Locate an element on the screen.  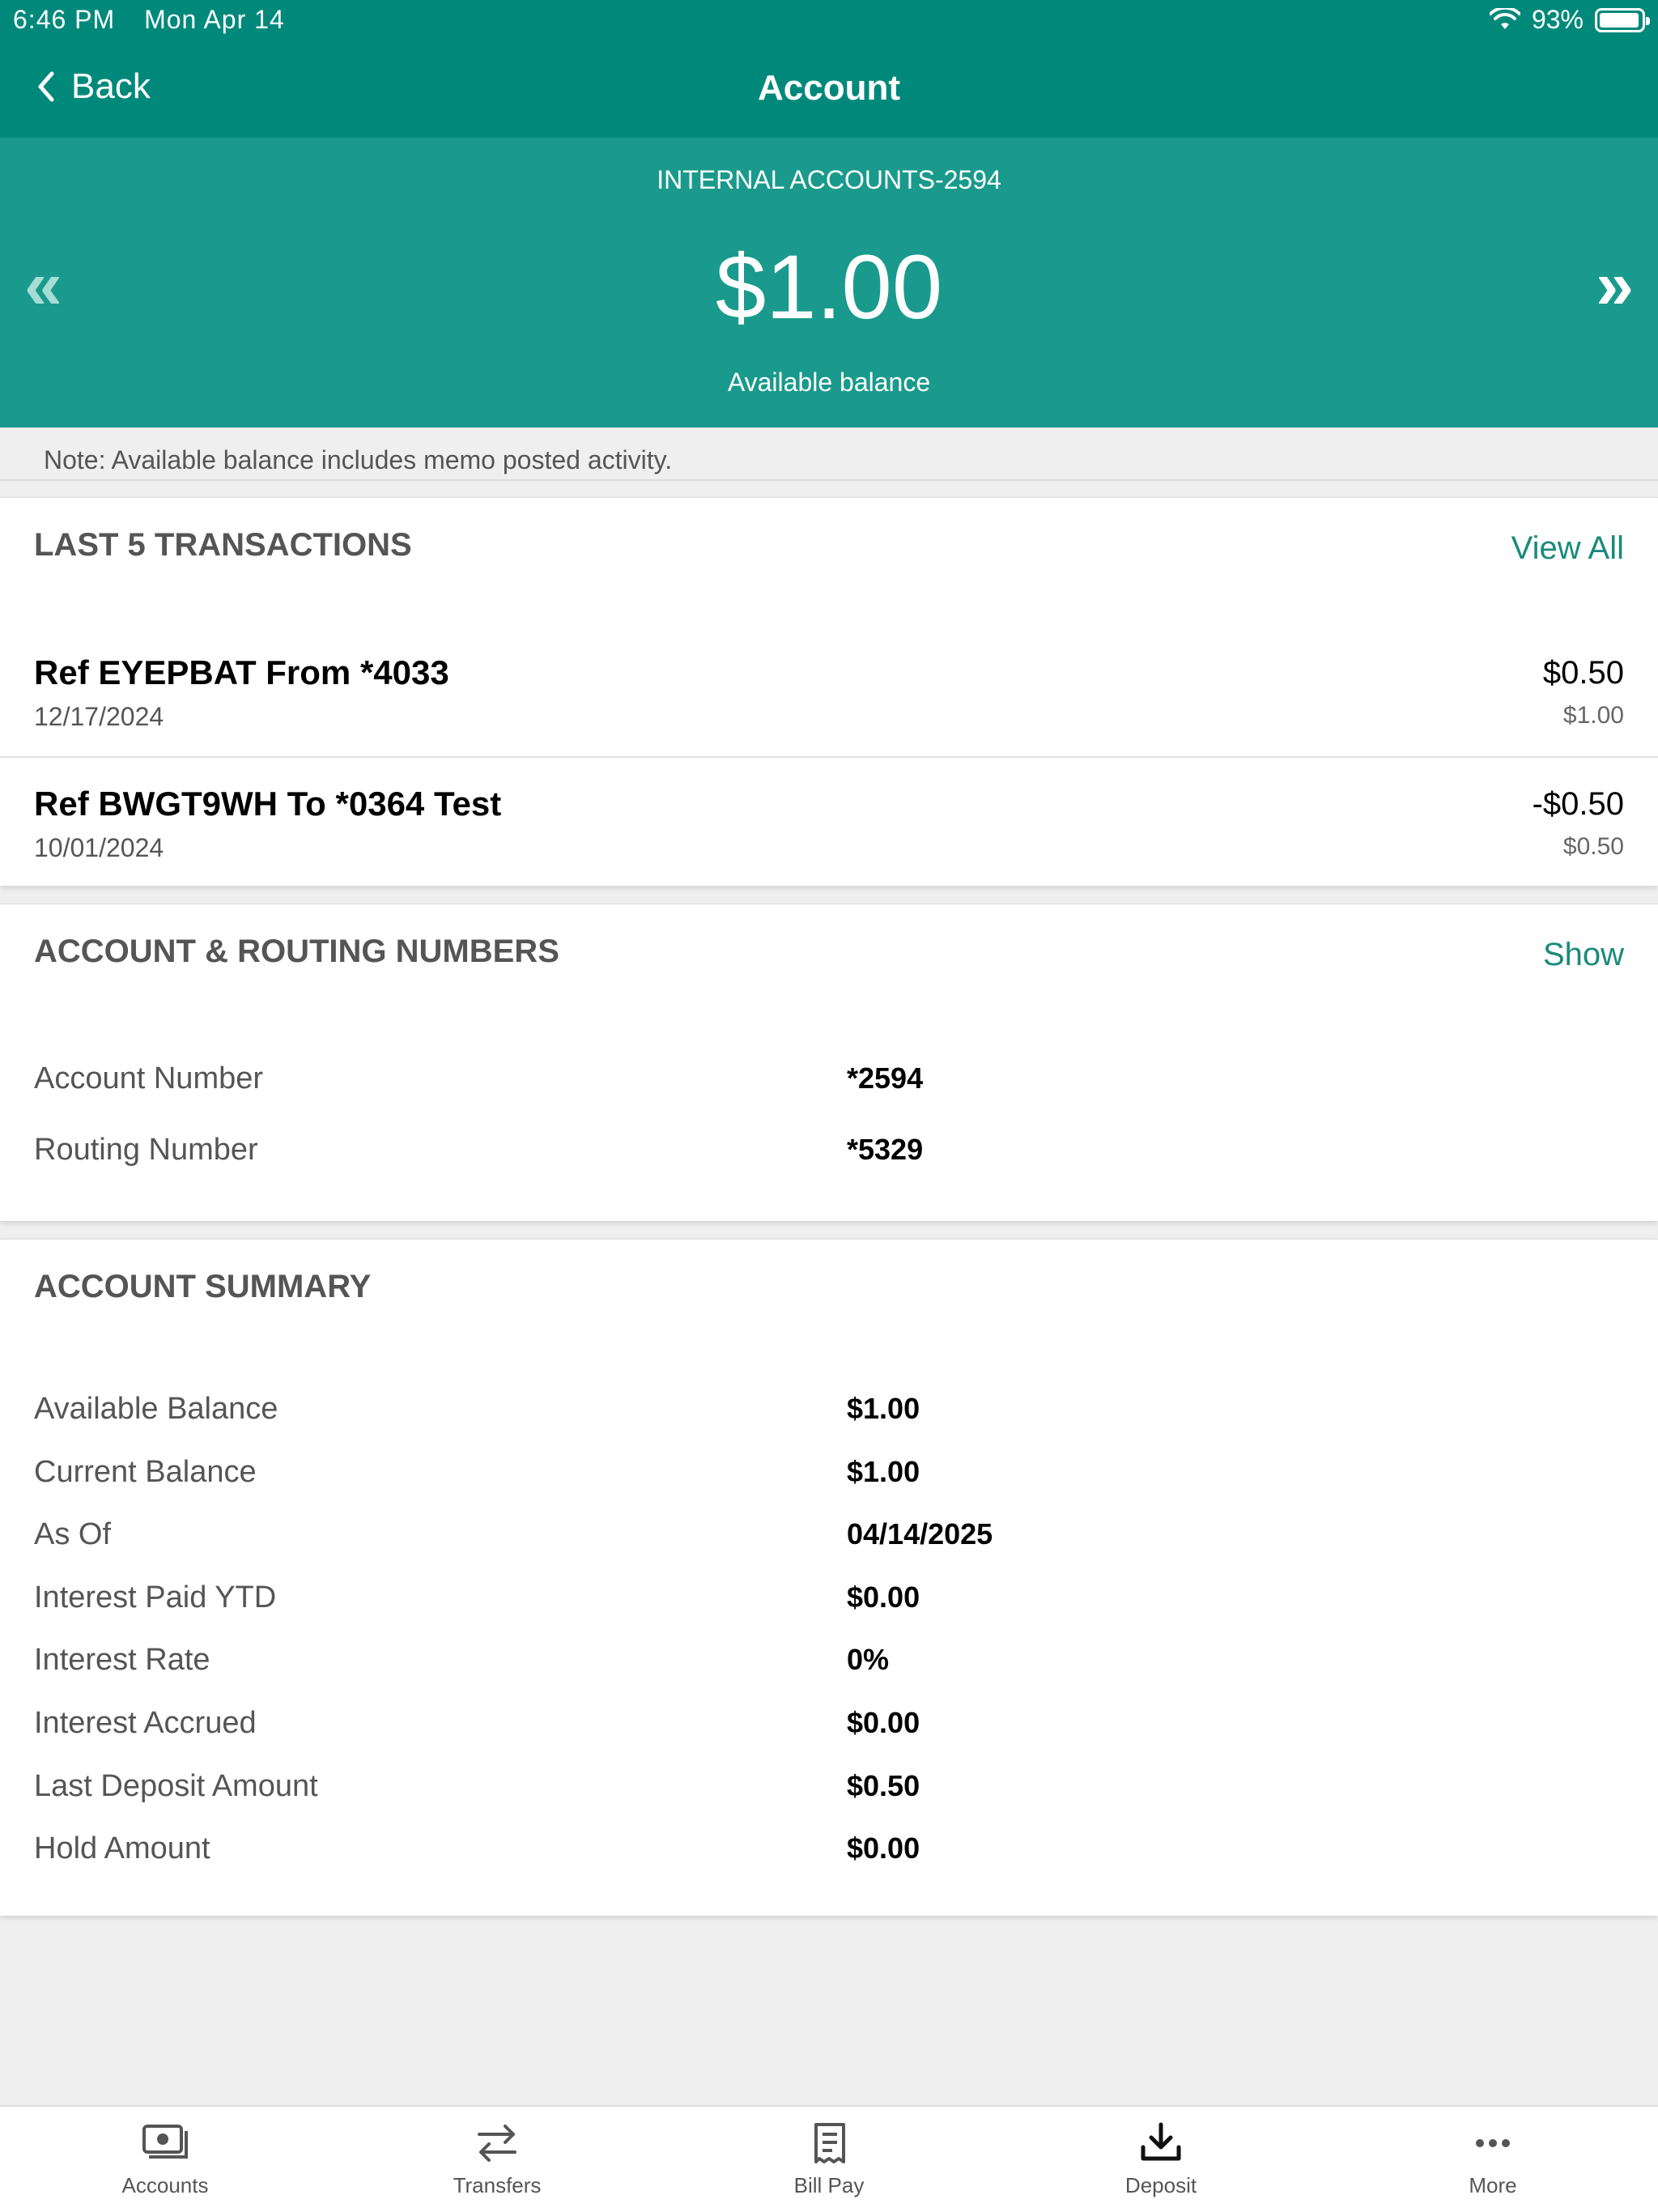
tab-label: Bill Pay is located at coordinates (829, 2185).